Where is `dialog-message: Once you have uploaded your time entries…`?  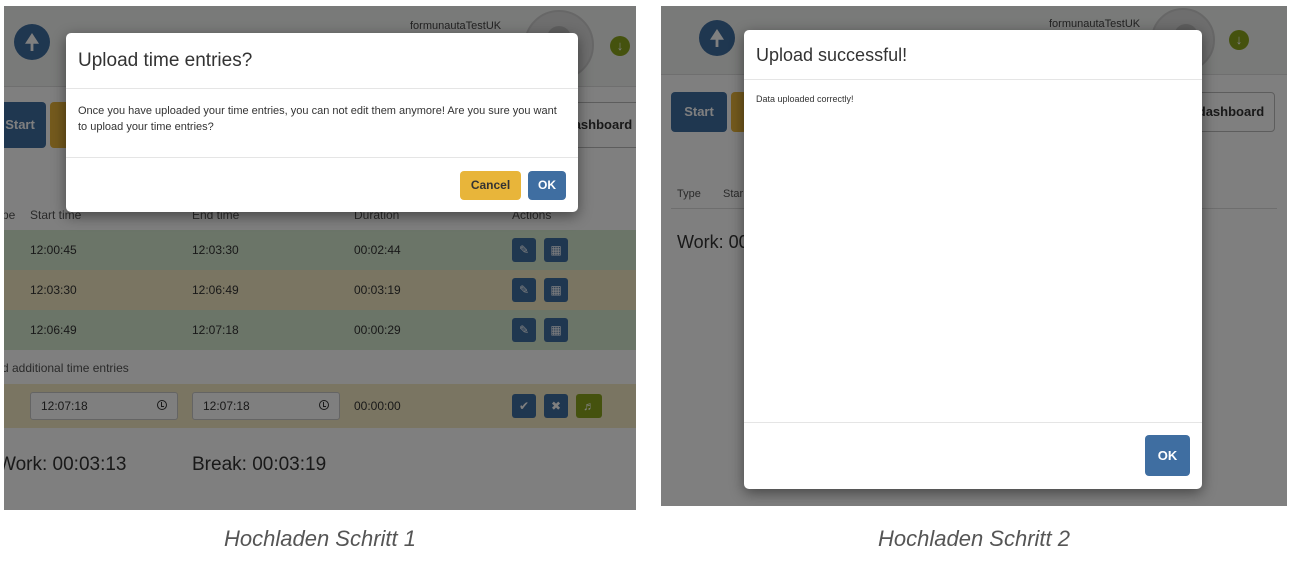
dialog-message: Once you have uploaded your time entries… is located at coordinates (317, 119).